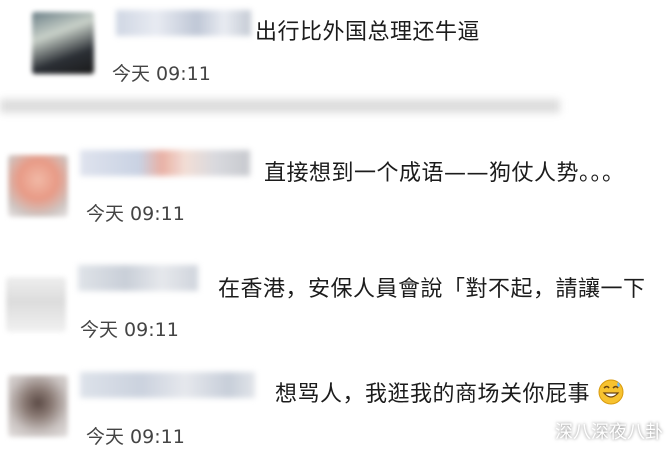 This screenshot has height=452, width=671. What do you see at coordinates (368, 32) in the screenshot?
I see `comment-text: 出行比外国总理还牛逼` at bounding box center [368, 32].